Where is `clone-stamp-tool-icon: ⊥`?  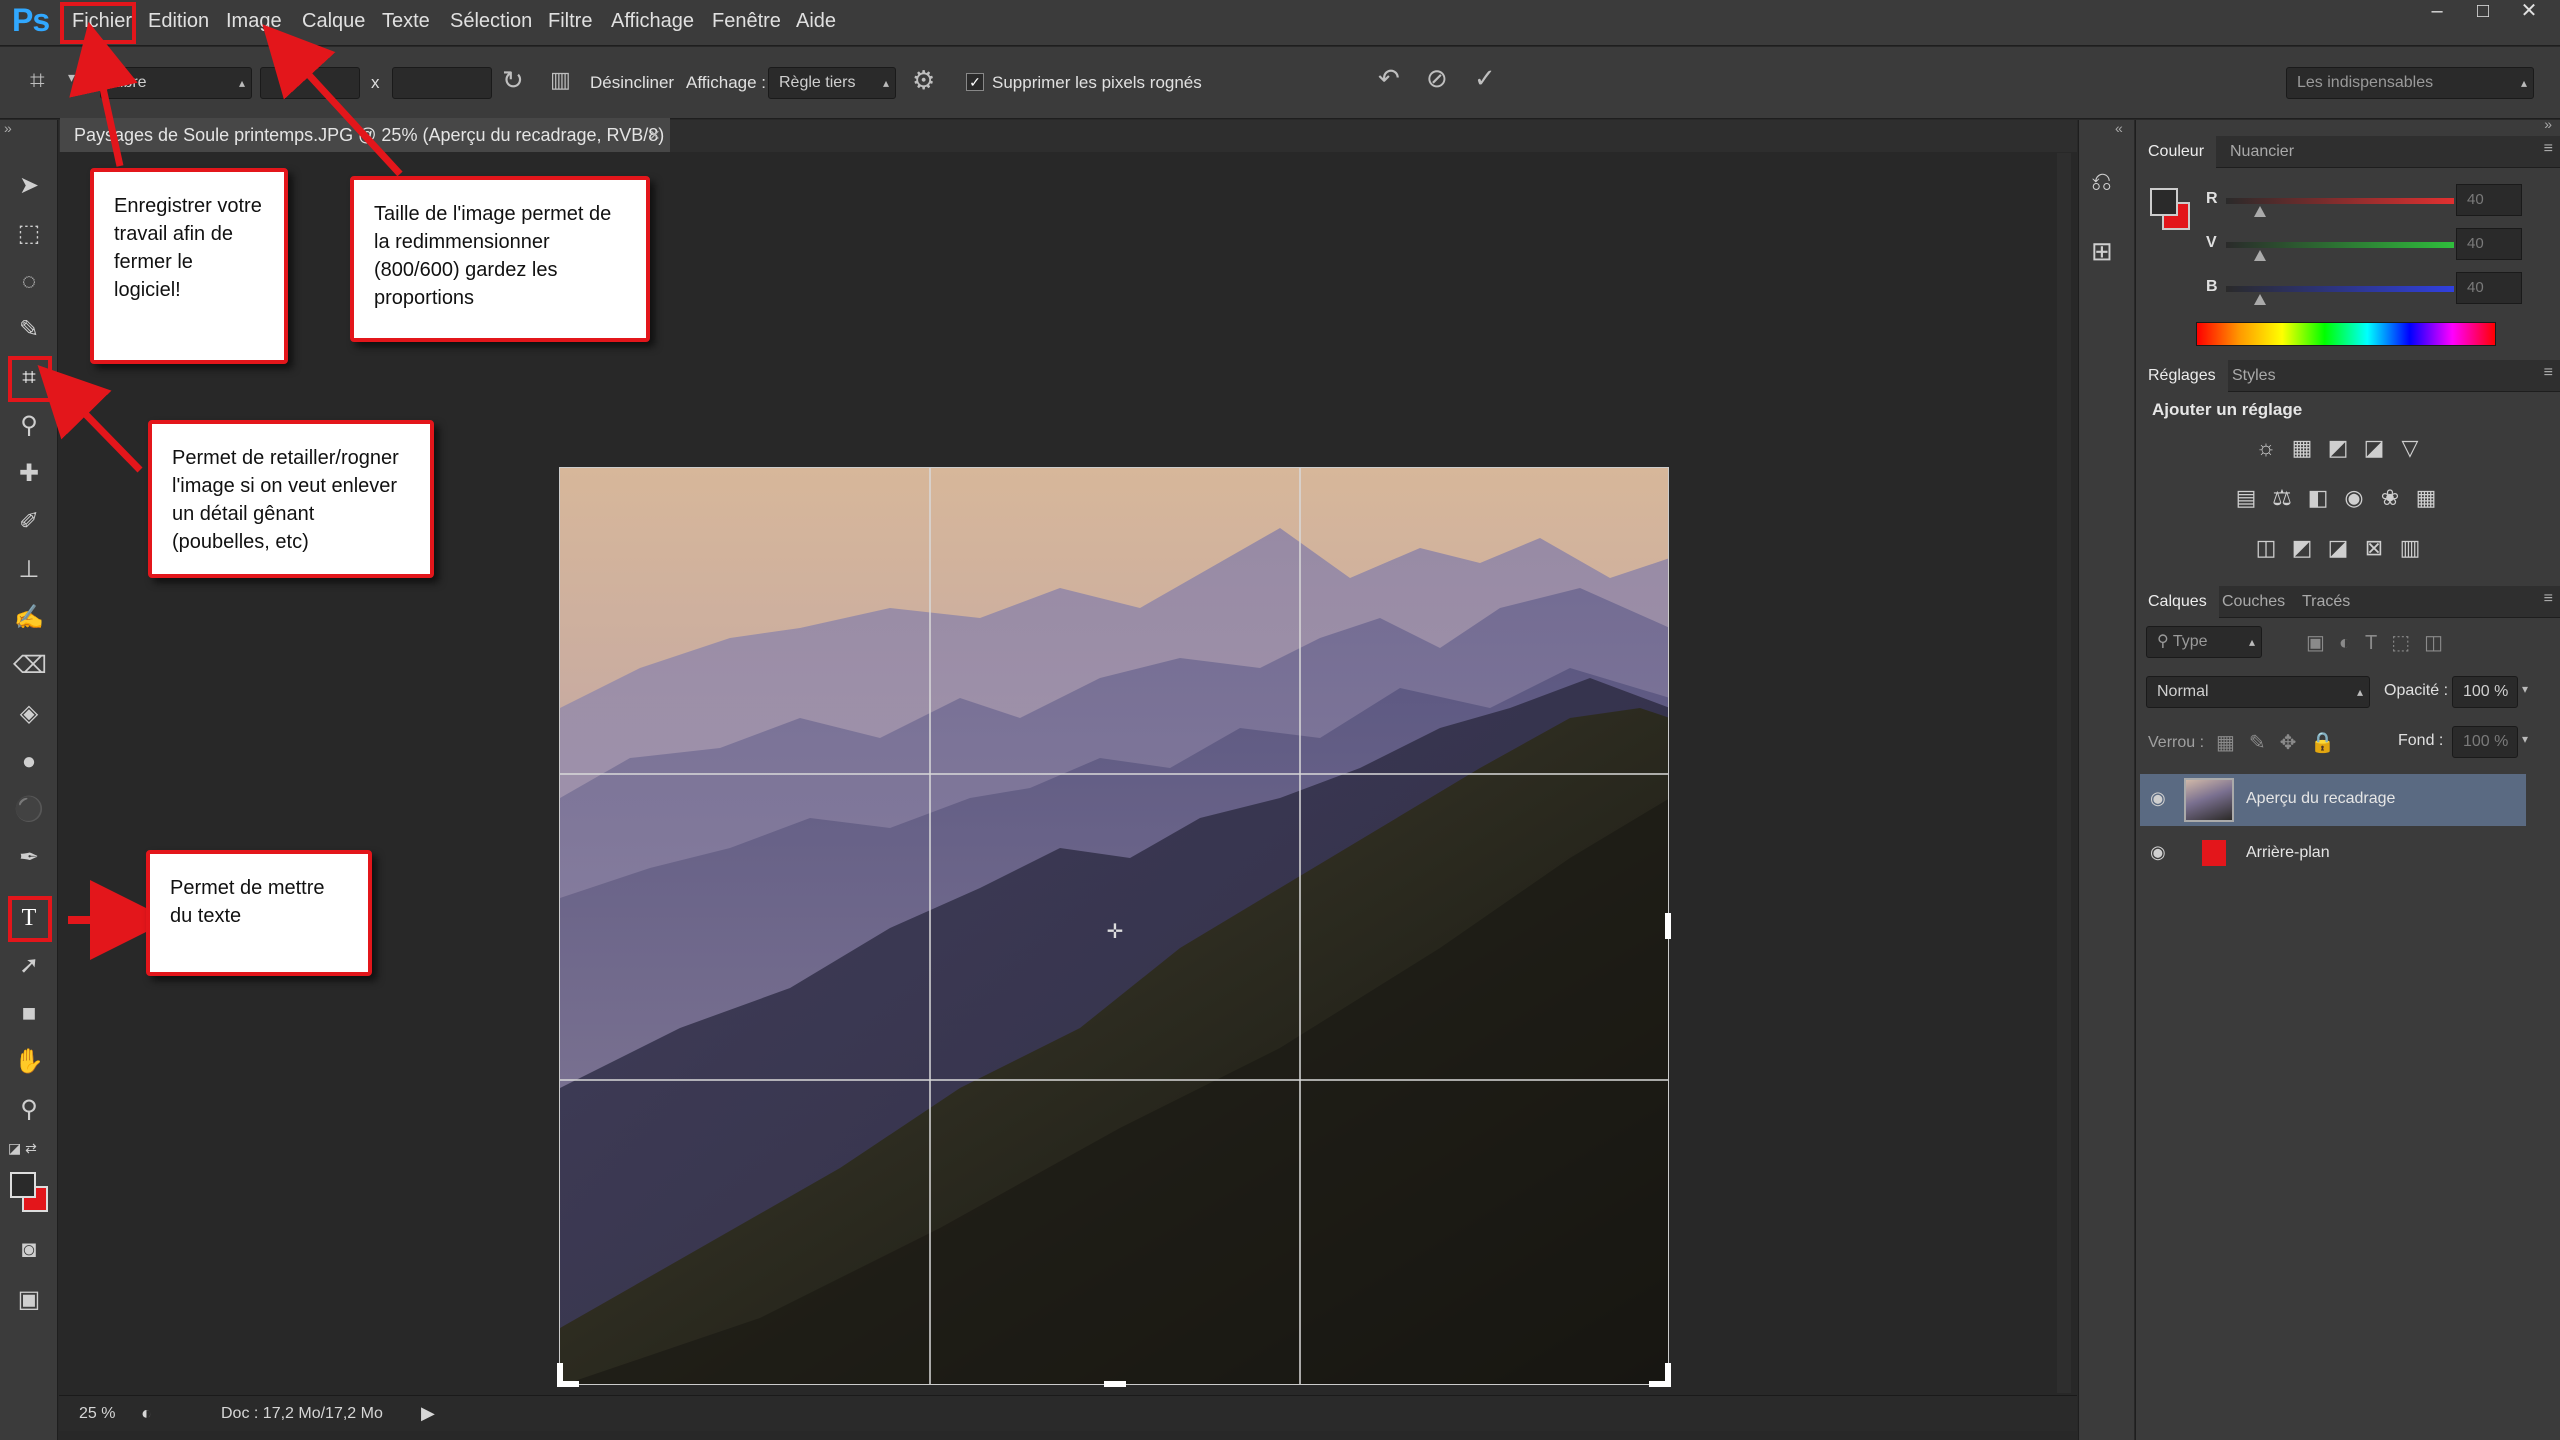 clone-stamp-tool-icon: ⊥ is located at coordinates (29, 570).